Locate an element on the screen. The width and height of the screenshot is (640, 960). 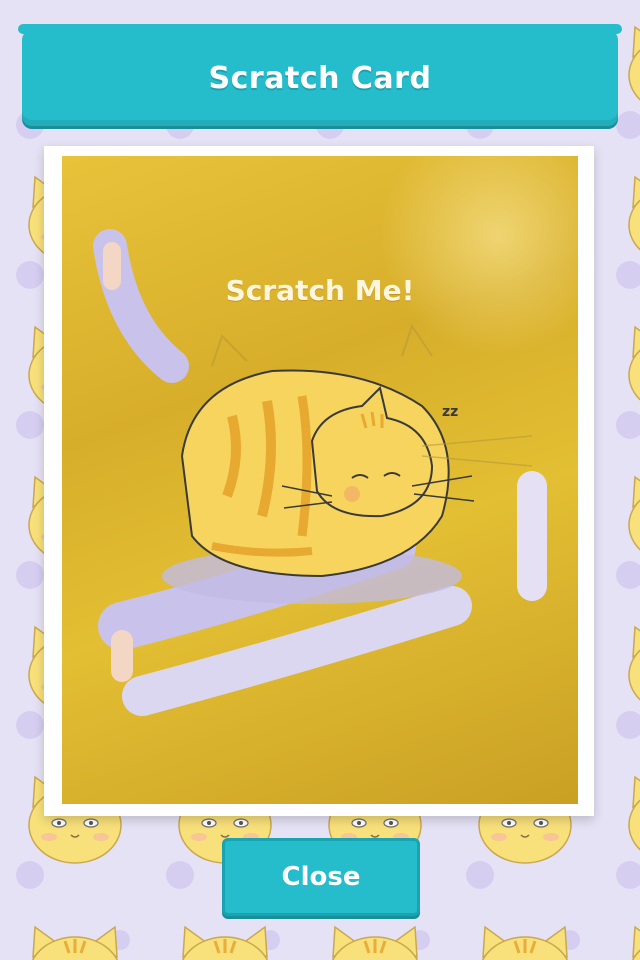
header-banner: Scratch Card is located at coordinates (320, 75).